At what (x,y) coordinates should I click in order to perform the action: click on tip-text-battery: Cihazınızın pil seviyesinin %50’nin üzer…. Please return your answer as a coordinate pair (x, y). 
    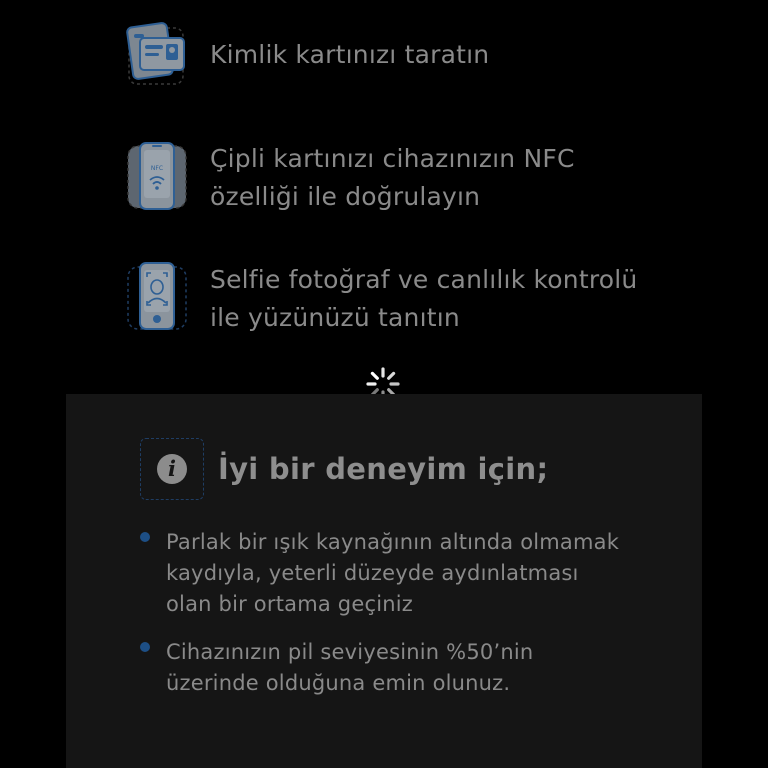
    Looking at the image, I should click on (350, 667).